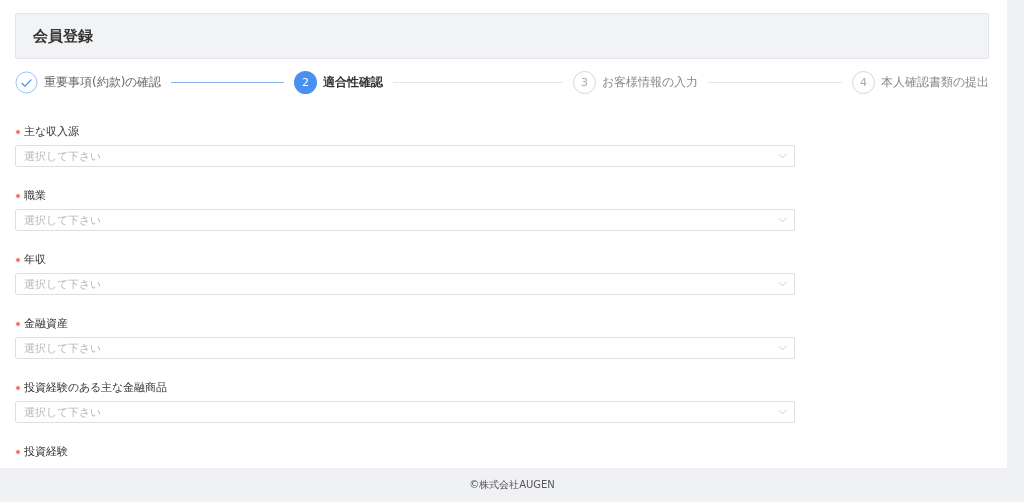 This screenshot has width=1024, height=502. What do you see at coordinates (935, 82) in the screenshot?
I see `step-label: 本人確認書類の提出` at bounding box center [935, 82].